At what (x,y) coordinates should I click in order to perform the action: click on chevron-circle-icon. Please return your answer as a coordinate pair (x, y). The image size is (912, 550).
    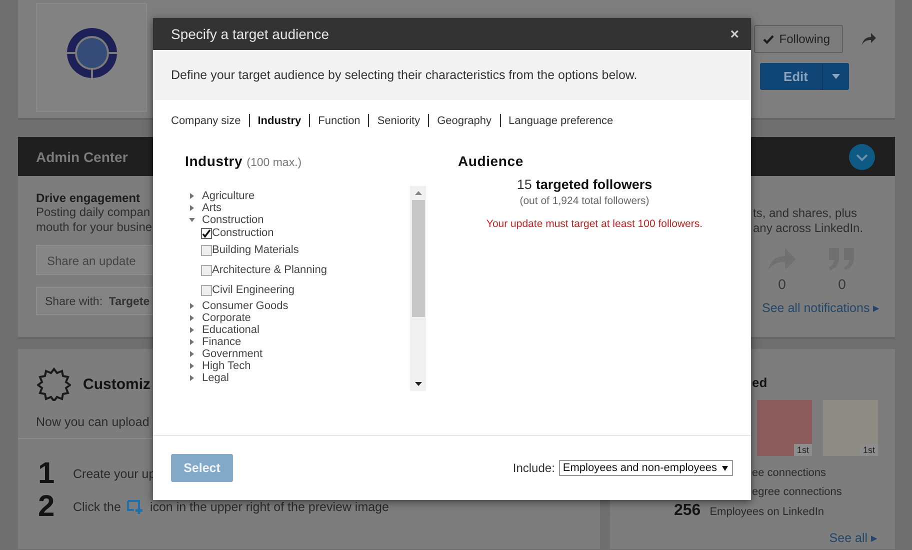
    Looking at the image, I should click on (862, 157).